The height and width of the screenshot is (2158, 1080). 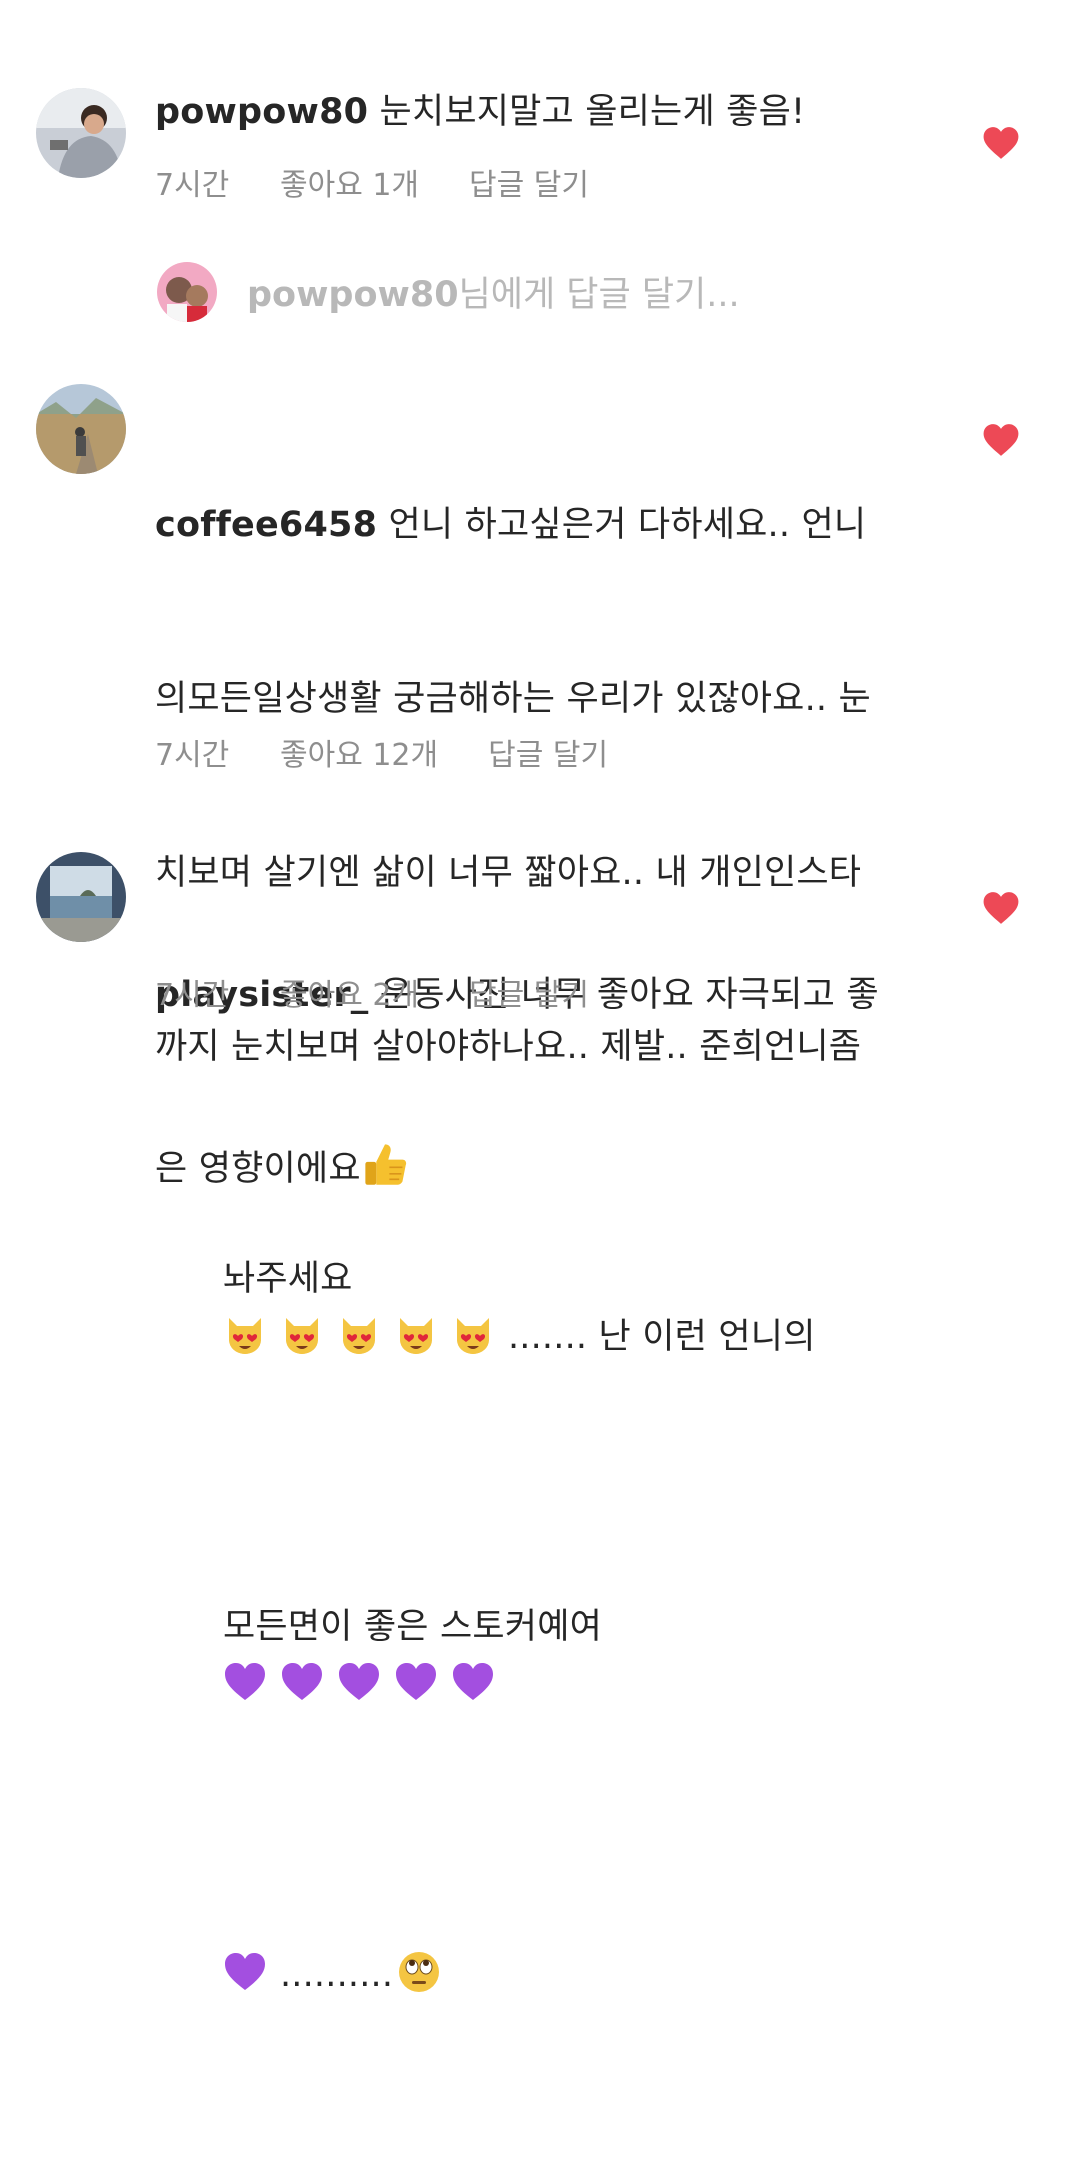 What do you see at coordinates (349, 182) in the screenshot?
I see `likes-count: 좋아요 1개` at bounding box center [349, 182].